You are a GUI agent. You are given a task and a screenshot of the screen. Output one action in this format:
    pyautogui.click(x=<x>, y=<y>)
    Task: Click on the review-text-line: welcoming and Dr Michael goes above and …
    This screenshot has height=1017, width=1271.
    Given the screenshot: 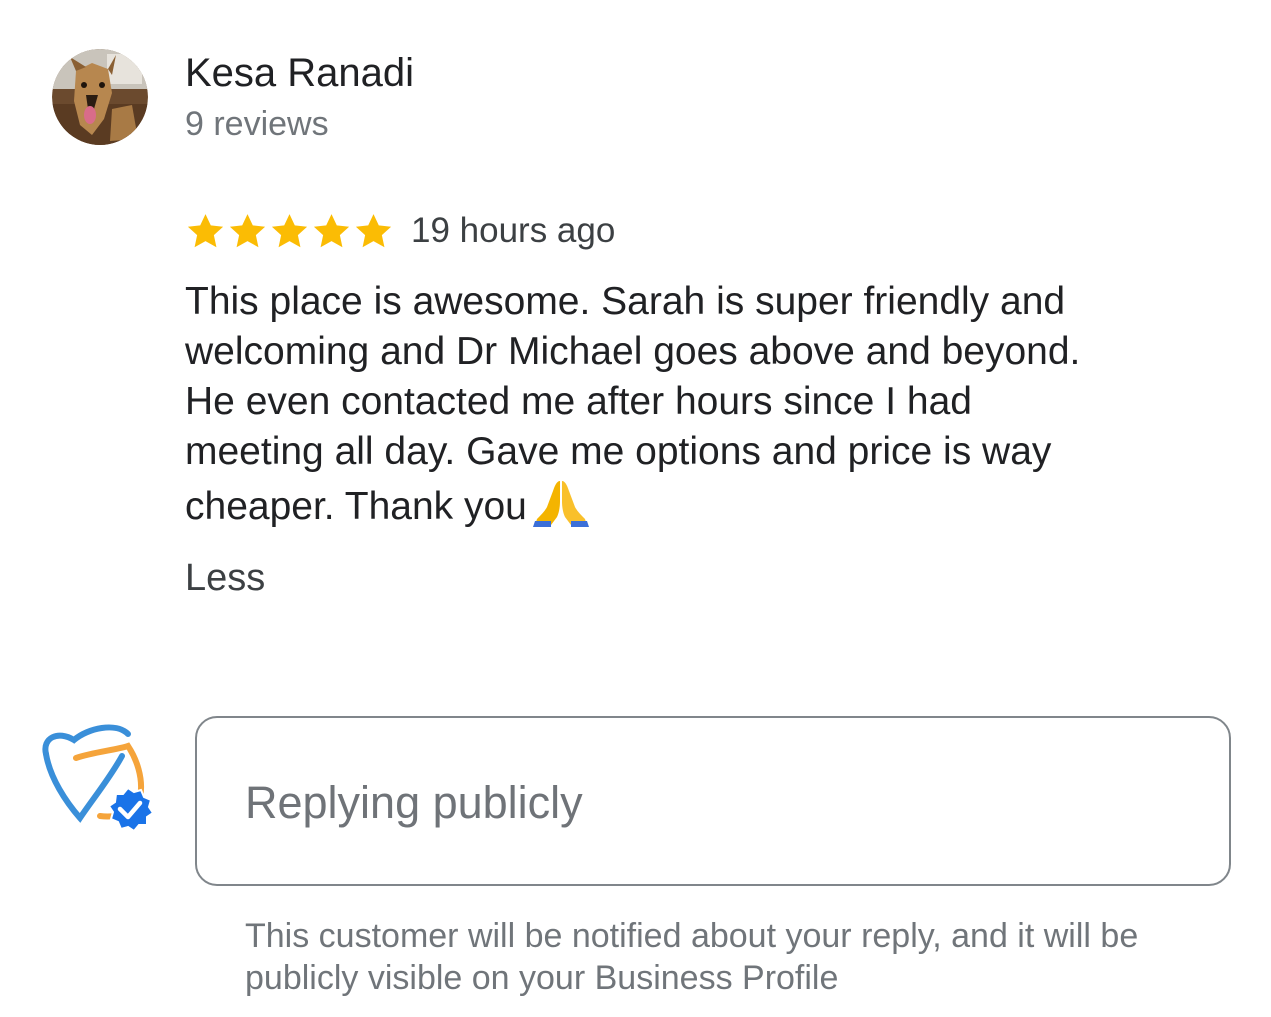 What is the action you would take?
    pyautogui.click(x=633, y=351)
    